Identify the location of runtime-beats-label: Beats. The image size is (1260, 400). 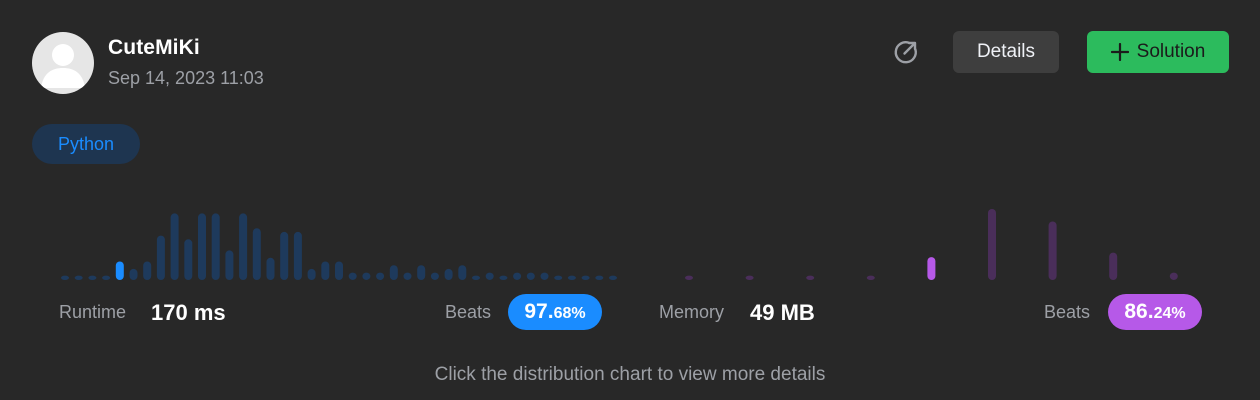
(468, 312).